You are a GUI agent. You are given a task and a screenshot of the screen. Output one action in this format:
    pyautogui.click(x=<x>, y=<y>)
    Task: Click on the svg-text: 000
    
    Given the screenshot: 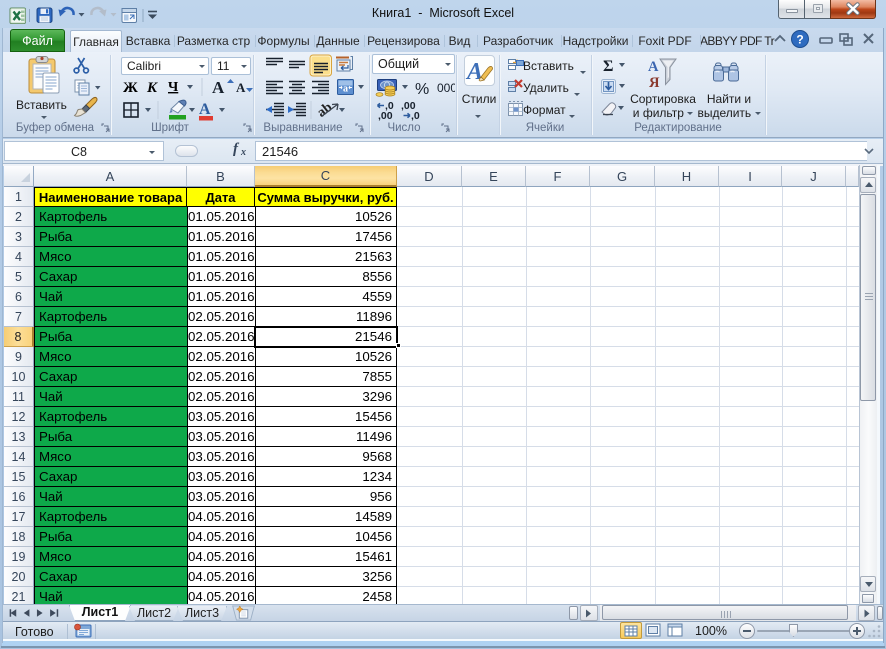 What is the action you would take?
    pyautogui.click(x=446, y=88)
    